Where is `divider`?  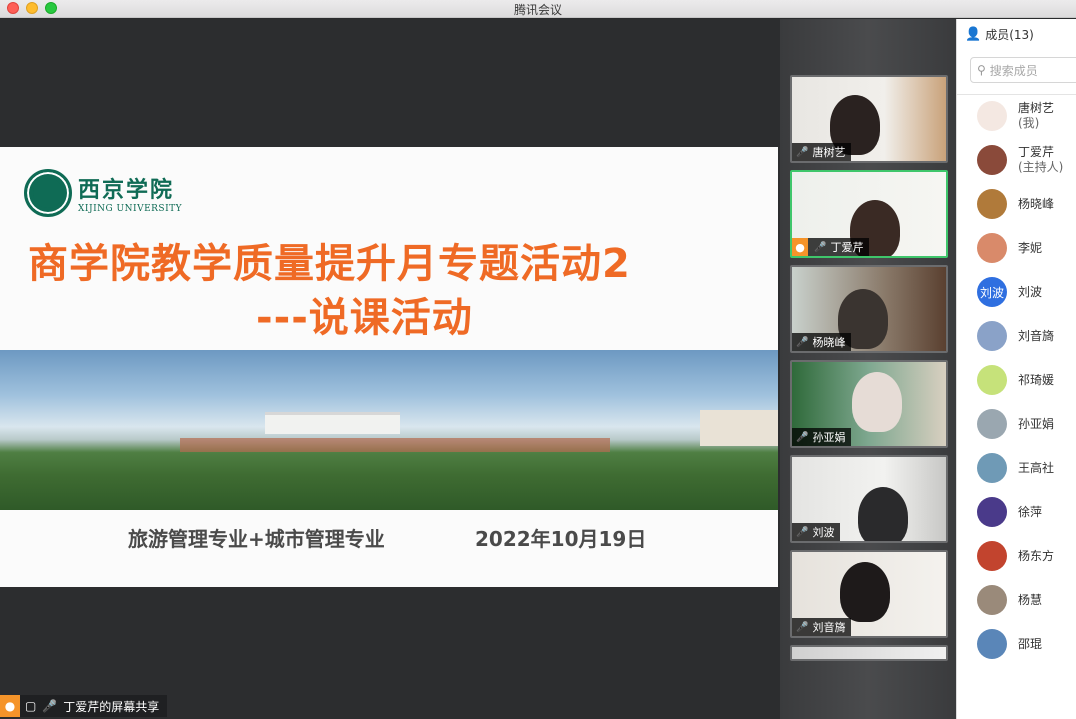
divider is located at coordinates (1016, 94).